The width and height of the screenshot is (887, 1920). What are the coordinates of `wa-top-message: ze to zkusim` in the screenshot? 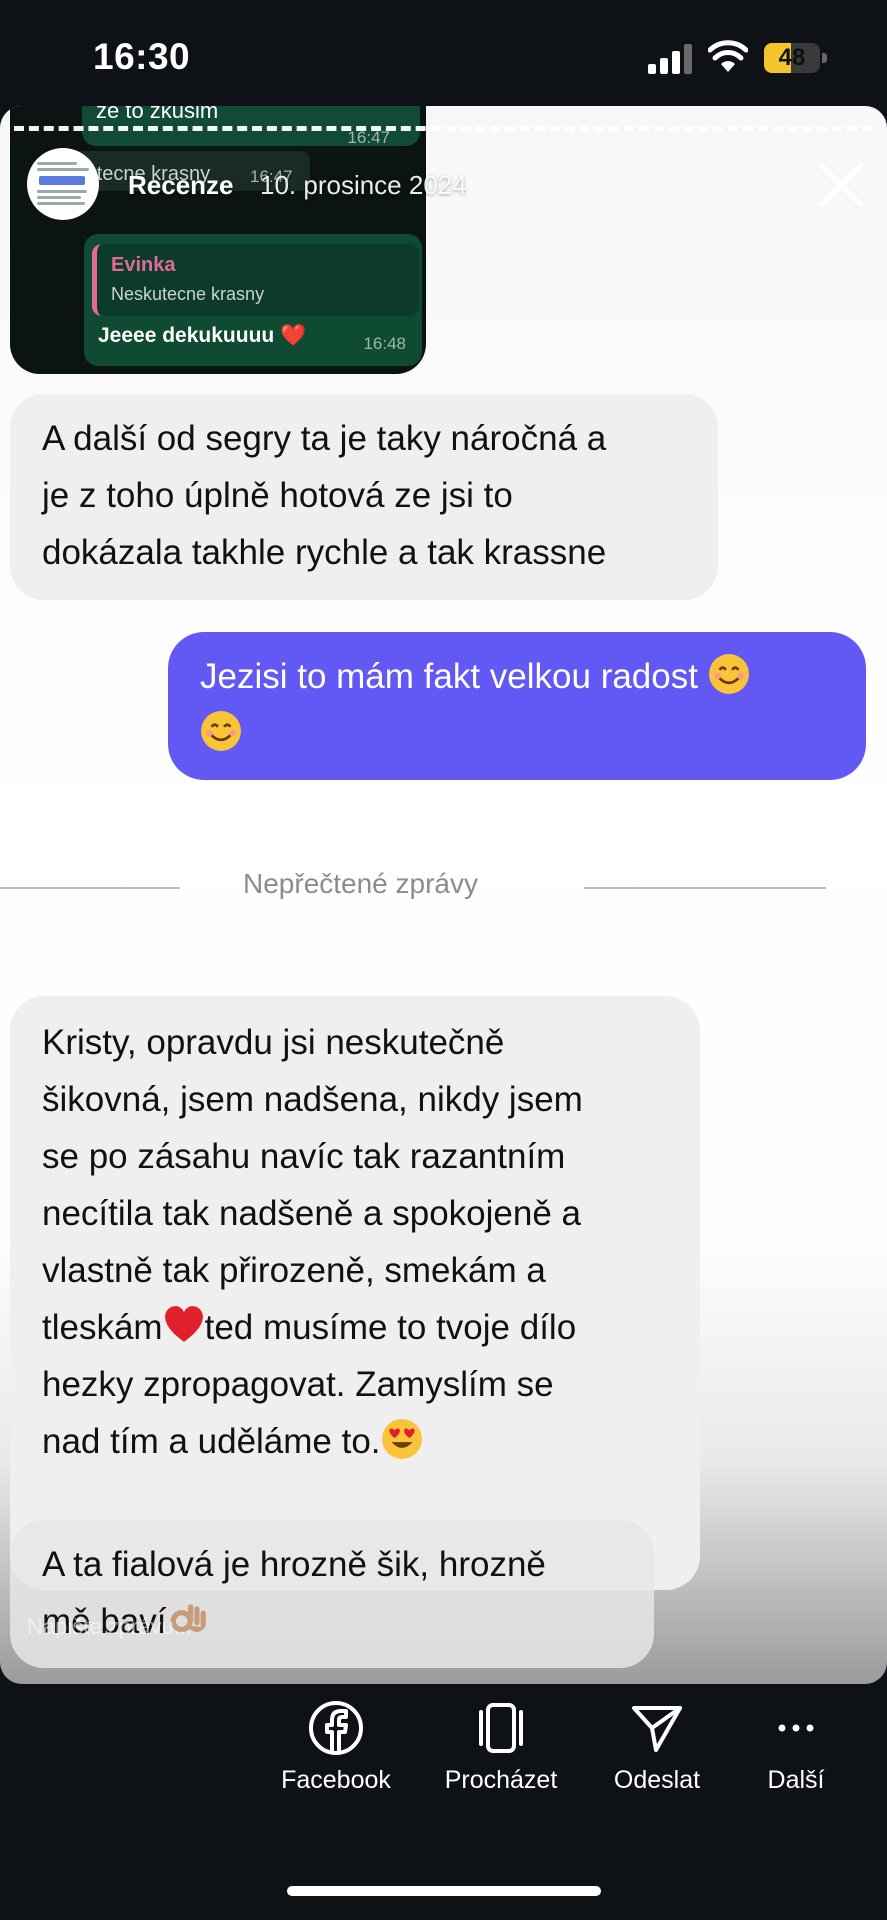 It's located at (157, 114).